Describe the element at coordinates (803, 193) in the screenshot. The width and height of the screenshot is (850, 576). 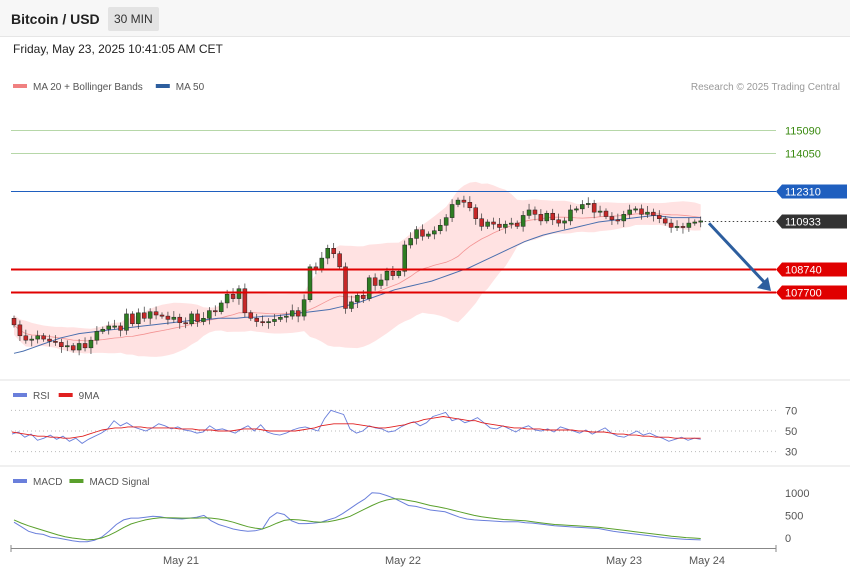
I see `level-label-112310: 112310` at that location.